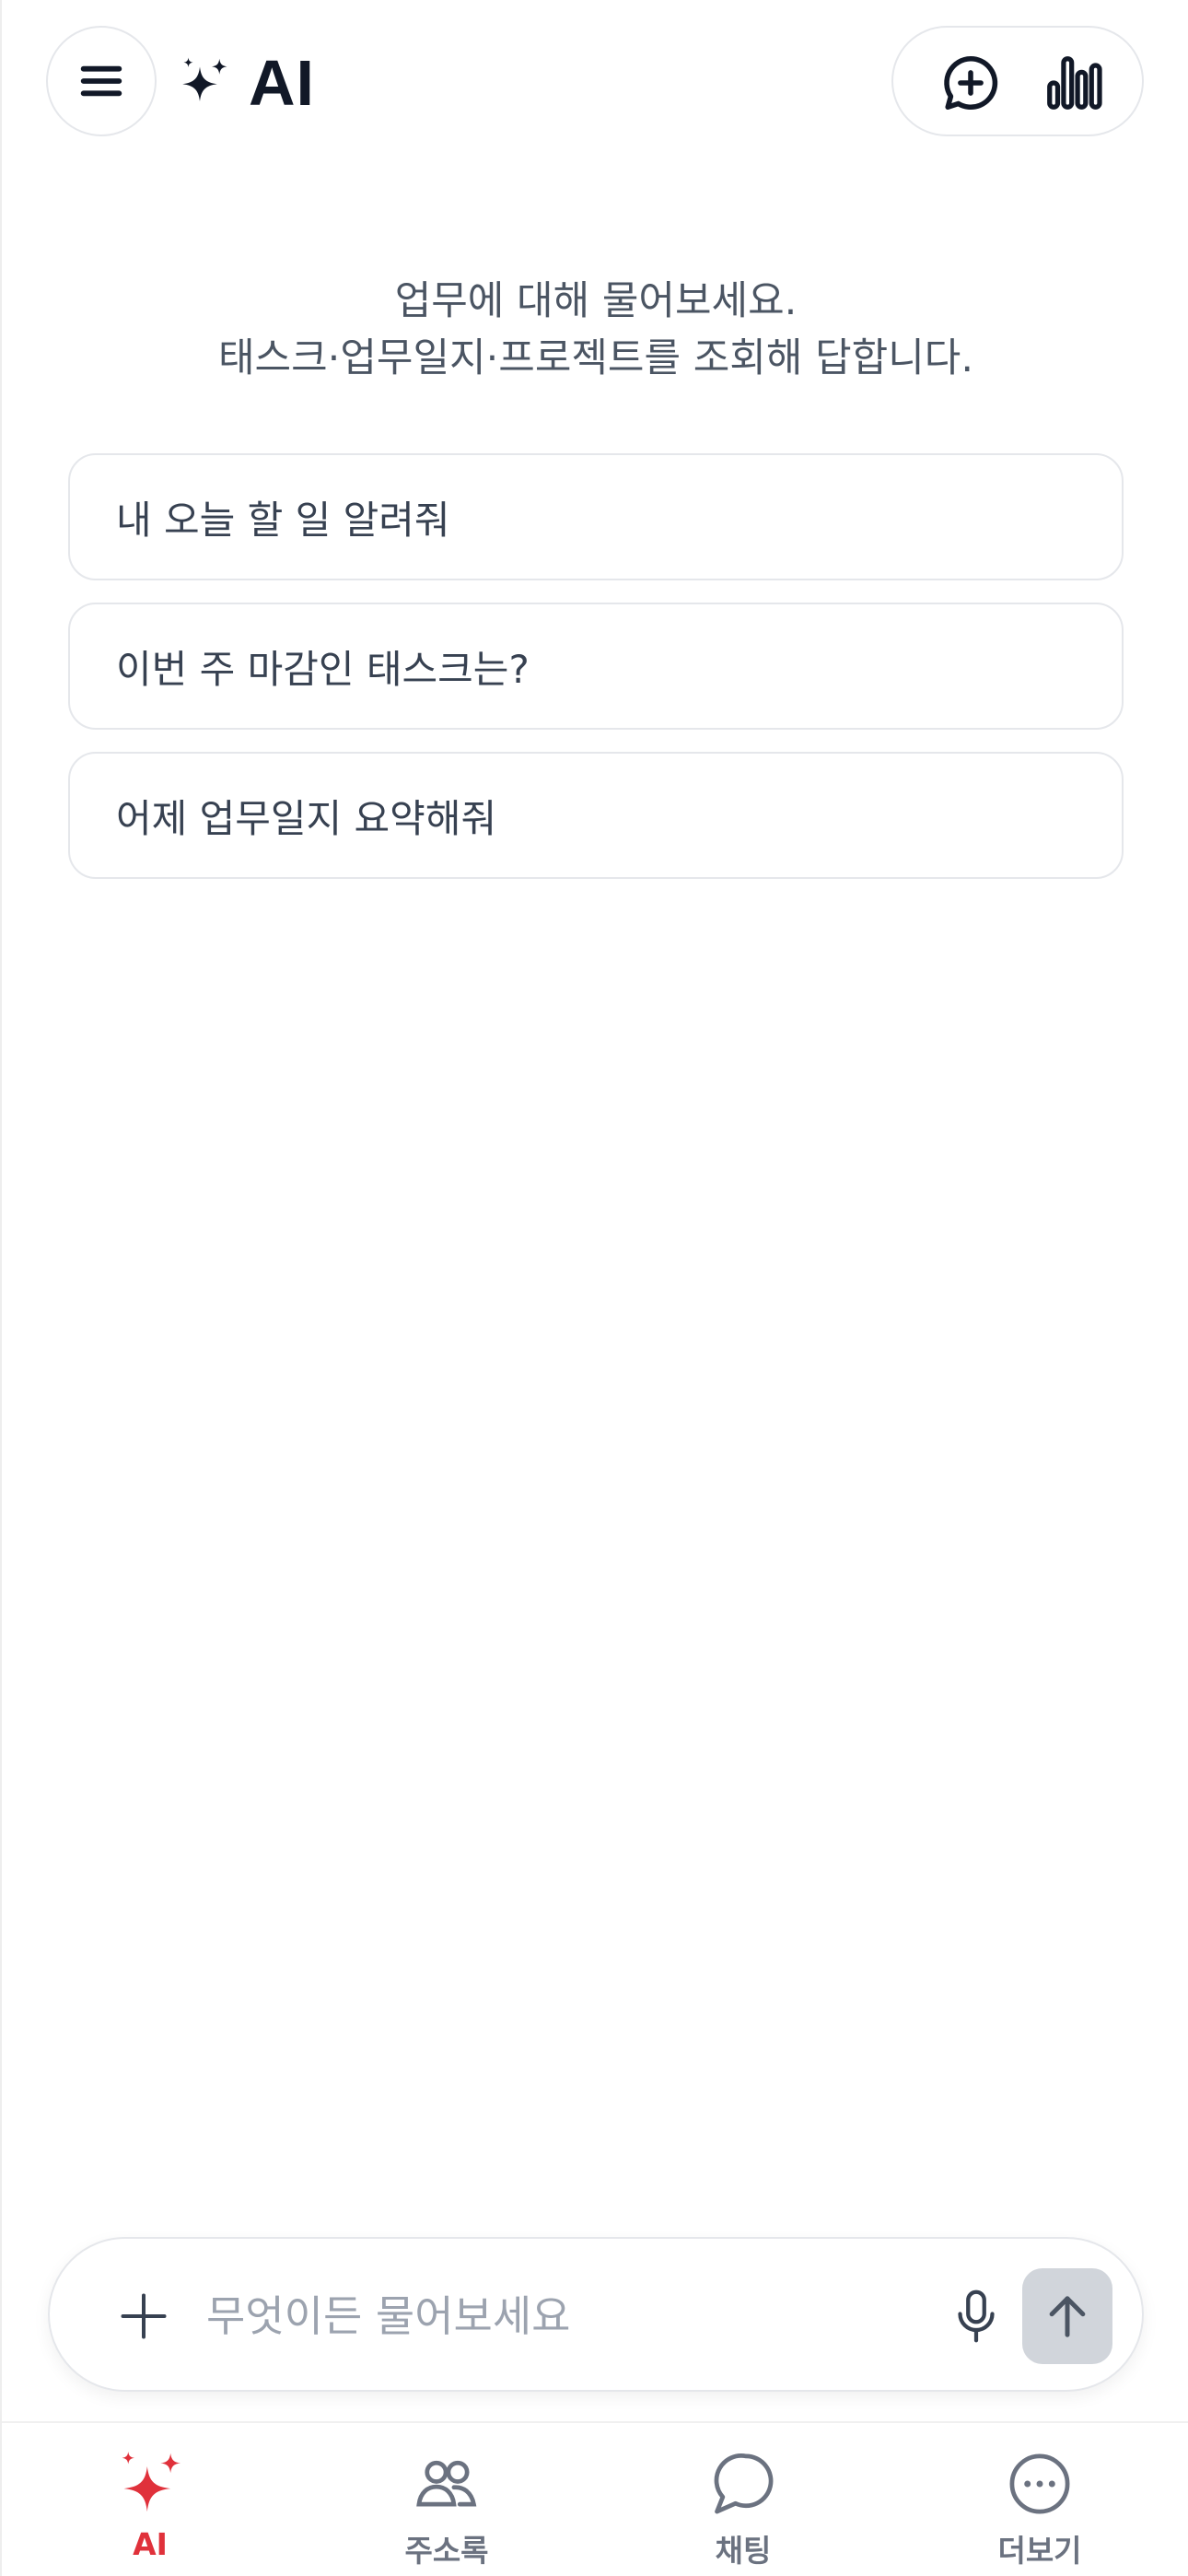  Describe the element at coordinates (596, 516) in the screenshot. I see `suggestion-chip: 내 오늘 할 일 알려줘` at that location.